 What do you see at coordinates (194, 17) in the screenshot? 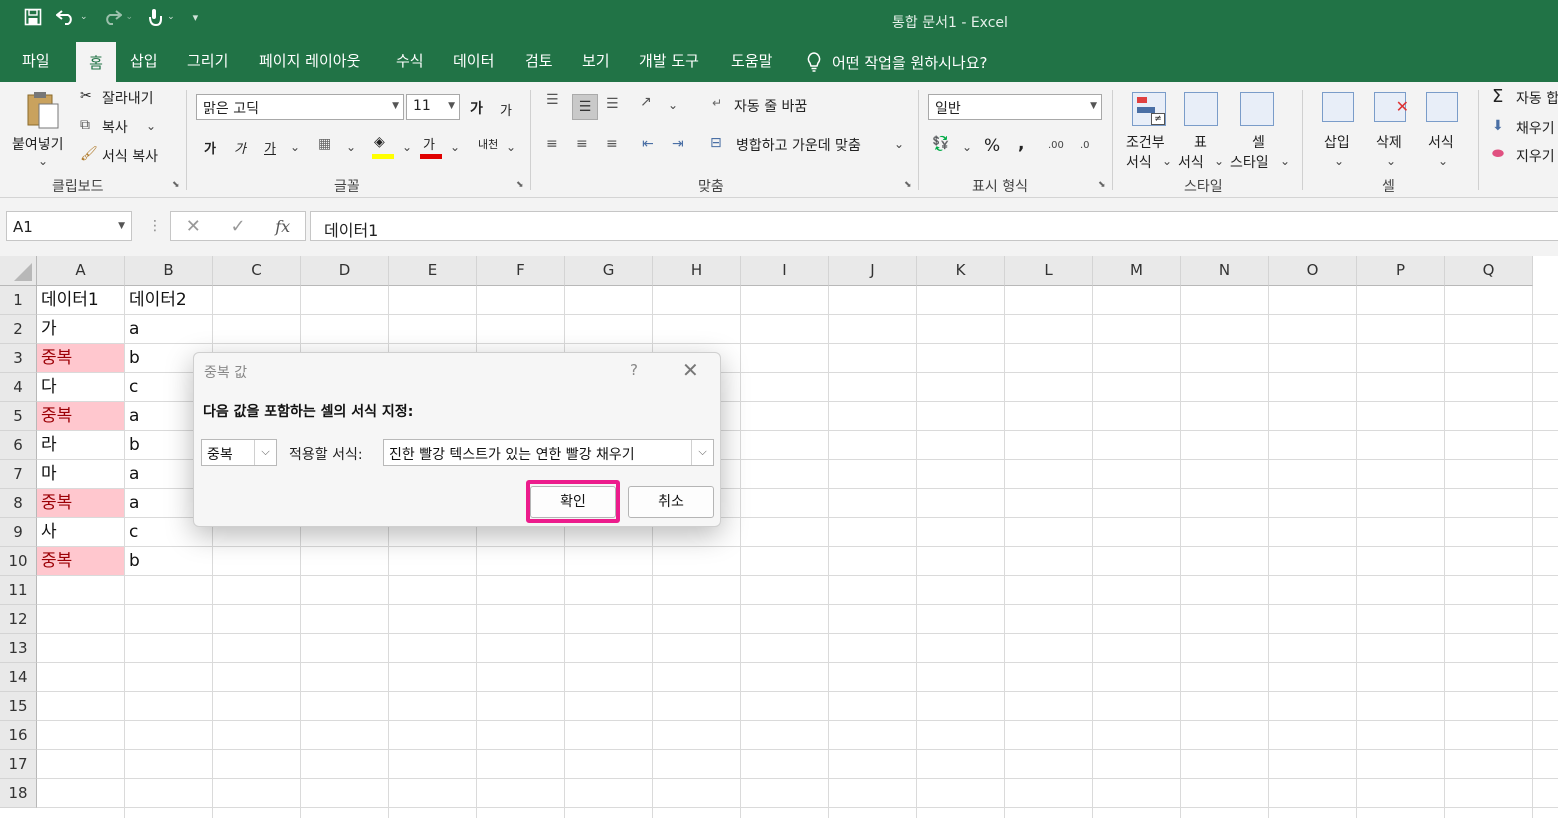
I see `customize-qat-icon: ▾` at bounding box center [194, 17].